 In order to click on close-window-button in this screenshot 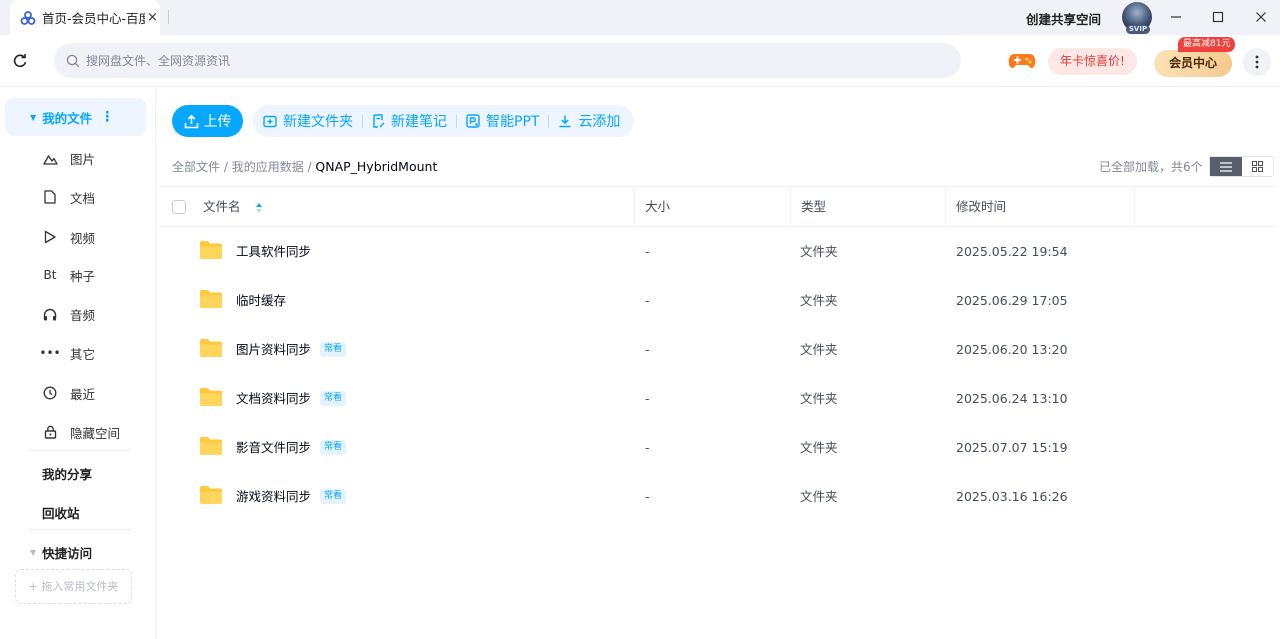, I will do `click(1261, 17)`.